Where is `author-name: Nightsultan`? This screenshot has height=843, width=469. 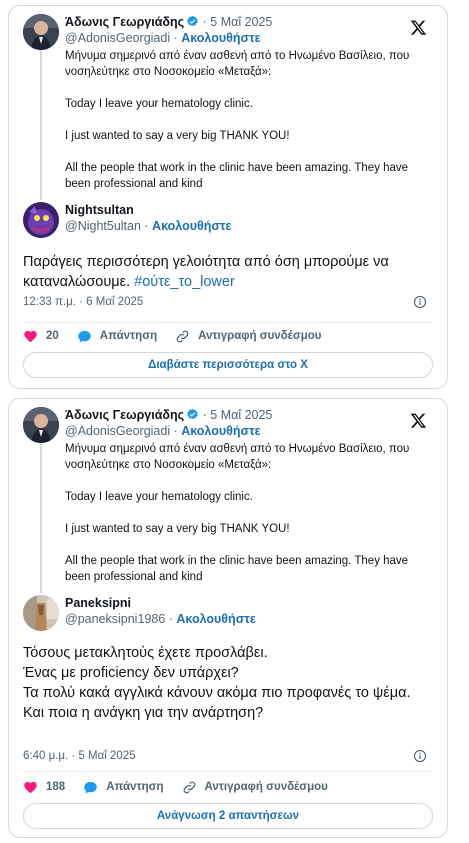 author-name: Nightsultan is located at coordinates (99, 210).